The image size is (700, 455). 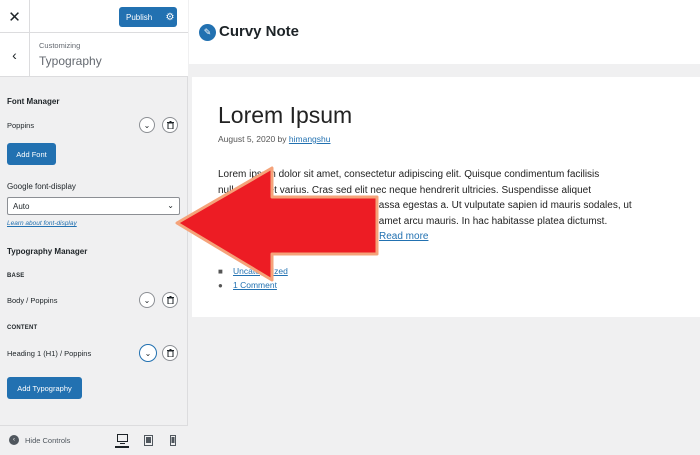 I want to click on section-header: ‹ Customizing Typography, so click(x=94, y=55).